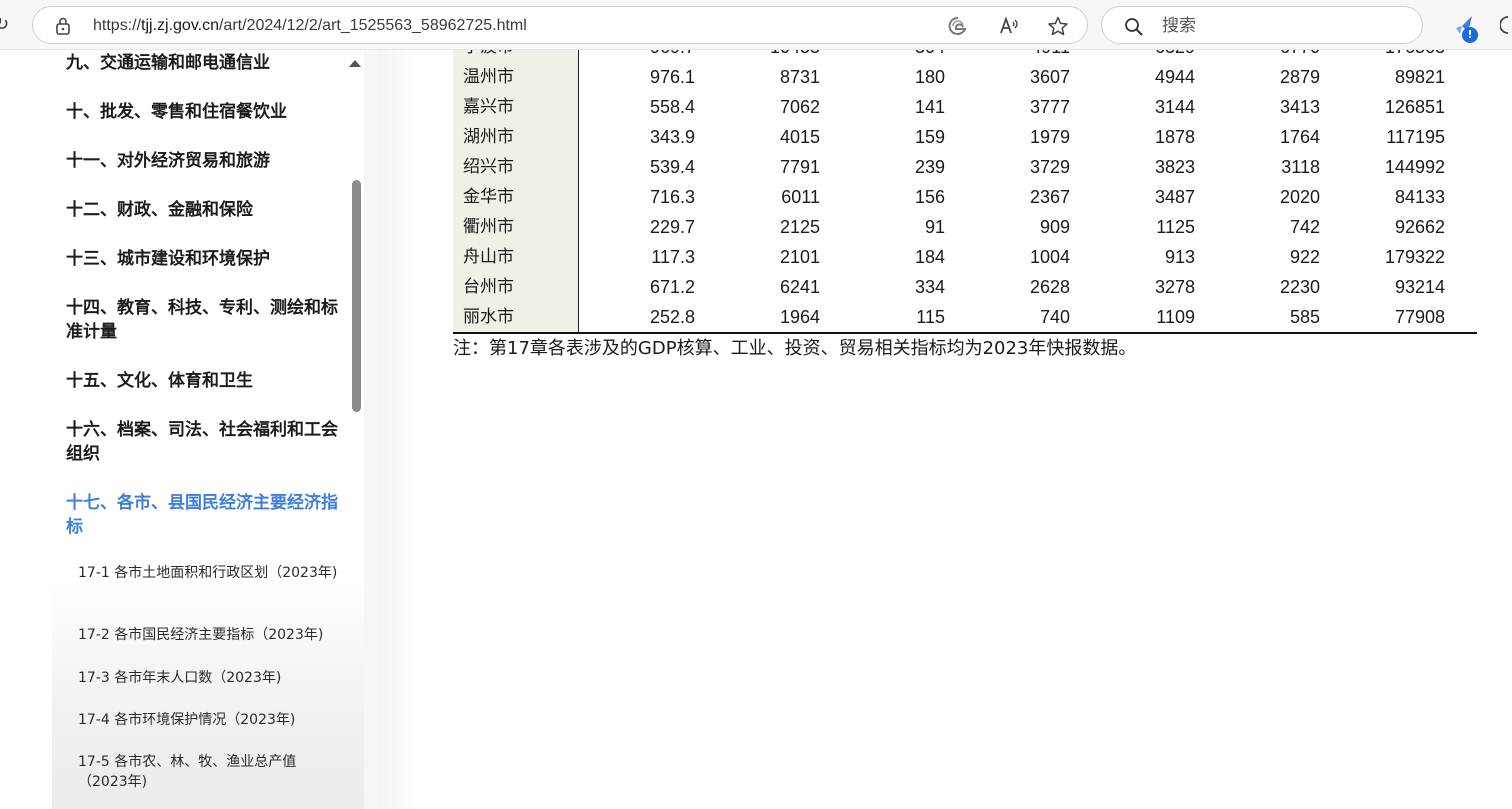  What do you see at coordinates (1054, 317) in the screenshot?
I see `table-cell: 740` at bounding box center [1054, 317].